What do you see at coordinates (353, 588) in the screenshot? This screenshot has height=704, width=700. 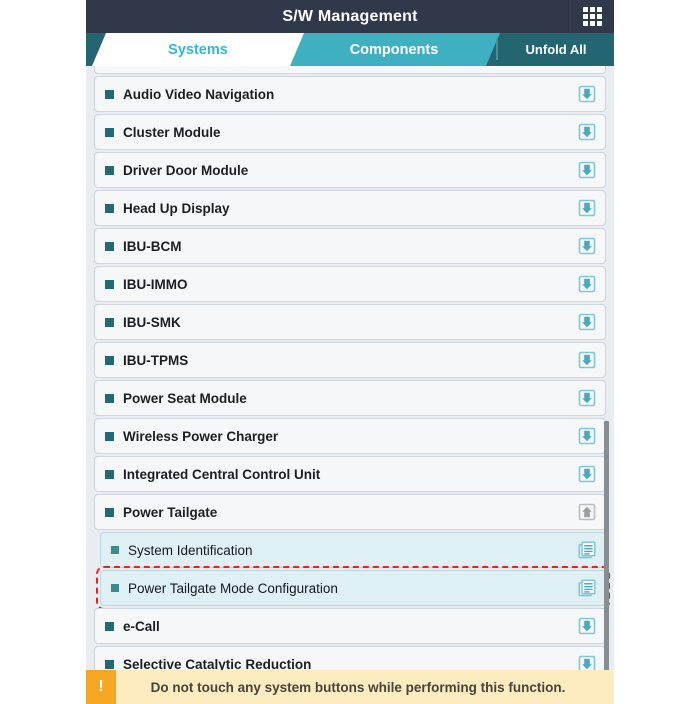 I see `list-item-sub: Power Tailgate Mode Configuration` at bounding box center [353, 588].